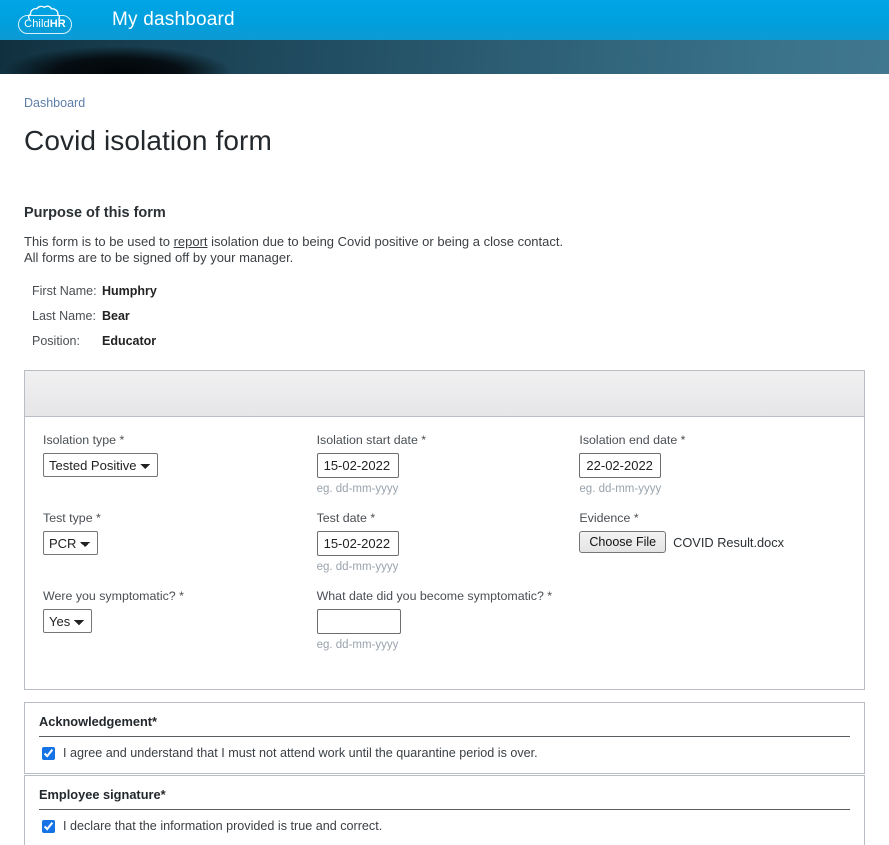 The width and height of the screenshot is (889, 845). I want to click on form-panel-header, so click(444, 394).